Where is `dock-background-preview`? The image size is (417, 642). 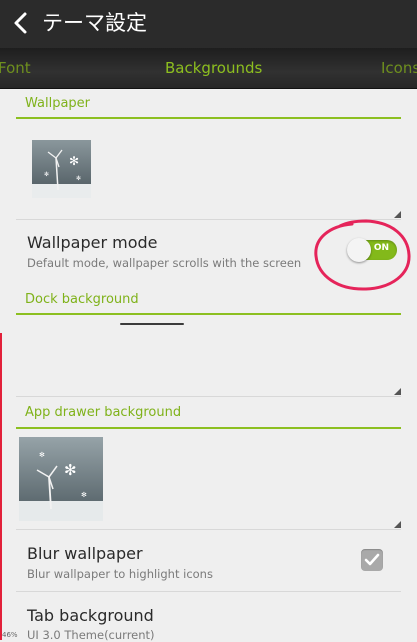
dock-background-preview is located at coordinates (152, 324).